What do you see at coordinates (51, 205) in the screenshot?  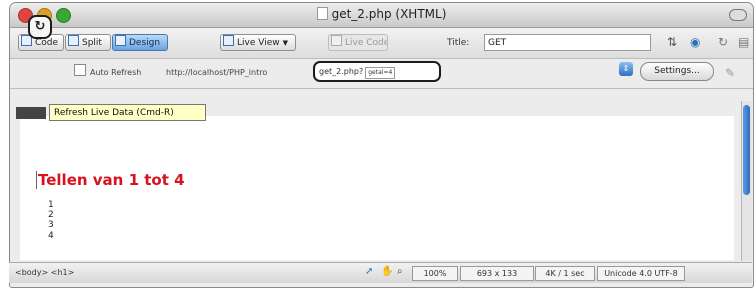 I see `list-item: 1` at bounding box center [51, 205].